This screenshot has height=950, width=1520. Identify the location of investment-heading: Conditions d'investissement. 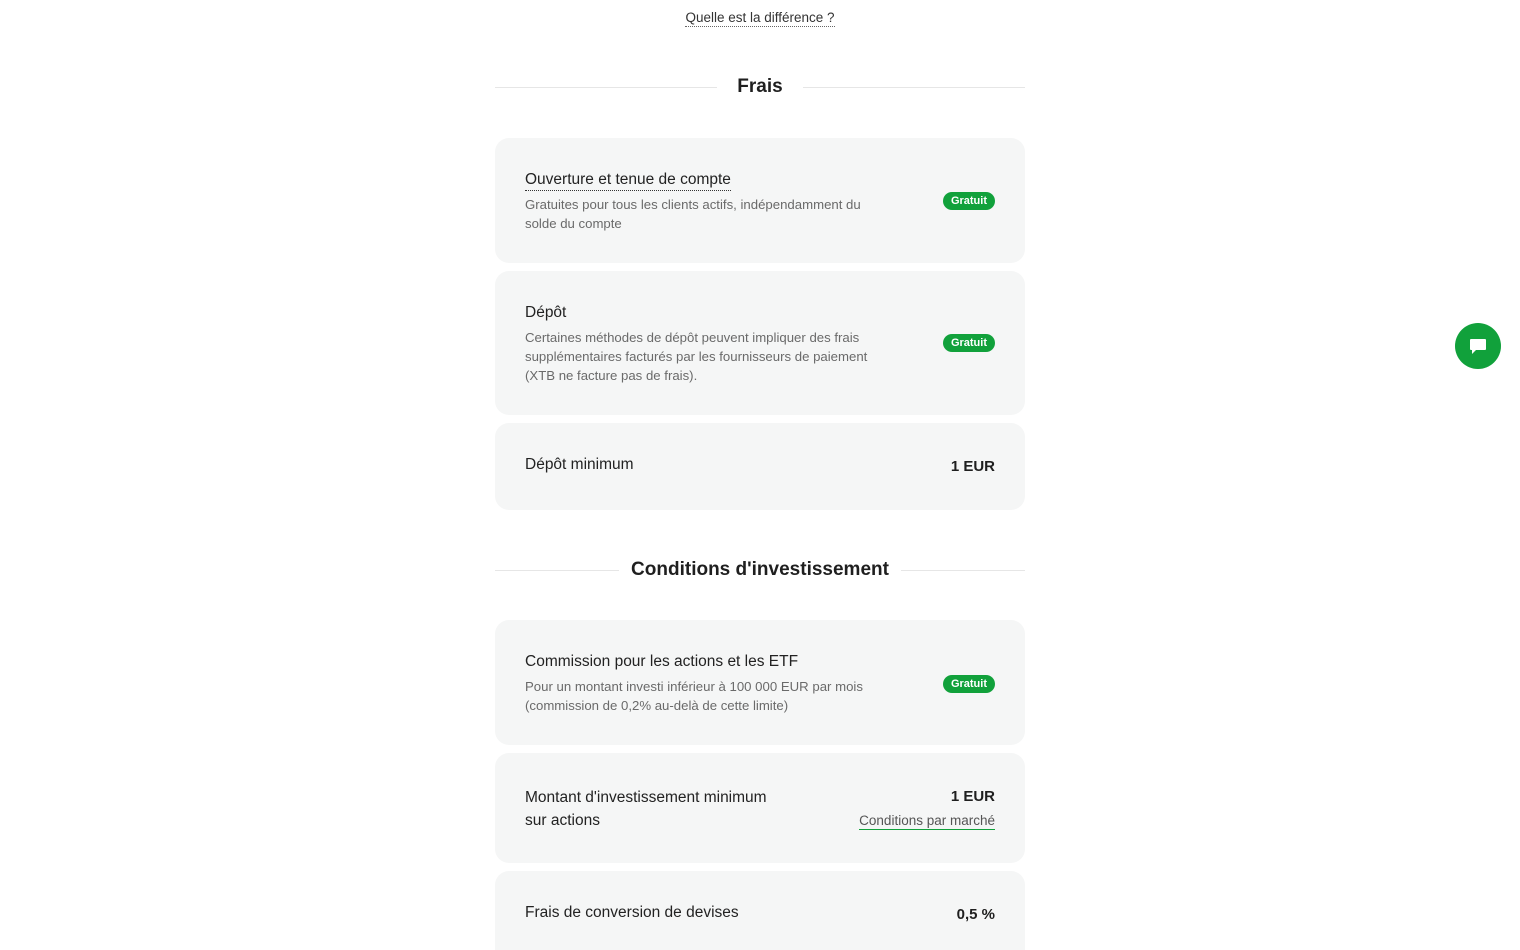
(760, 570).